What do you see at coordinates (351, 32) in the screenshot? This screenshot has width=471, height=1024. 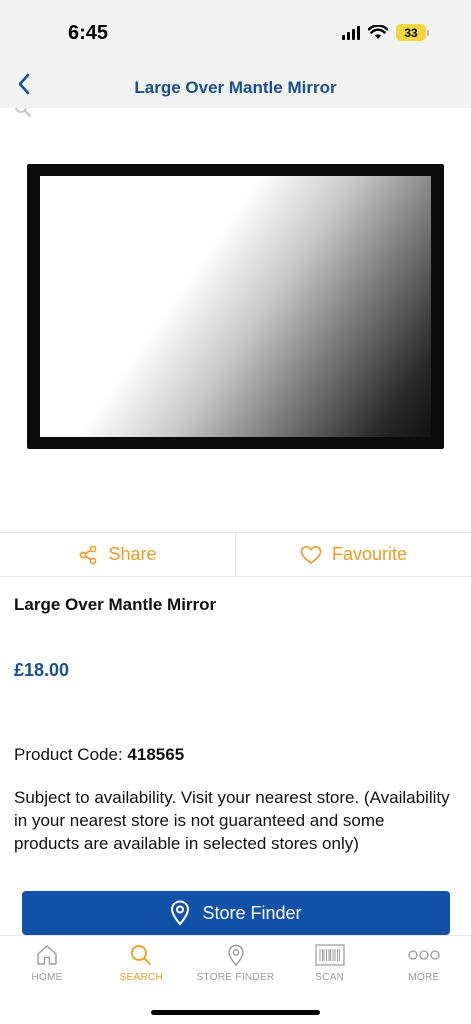 I see `signal-icon` at bounding box center [351, 32].